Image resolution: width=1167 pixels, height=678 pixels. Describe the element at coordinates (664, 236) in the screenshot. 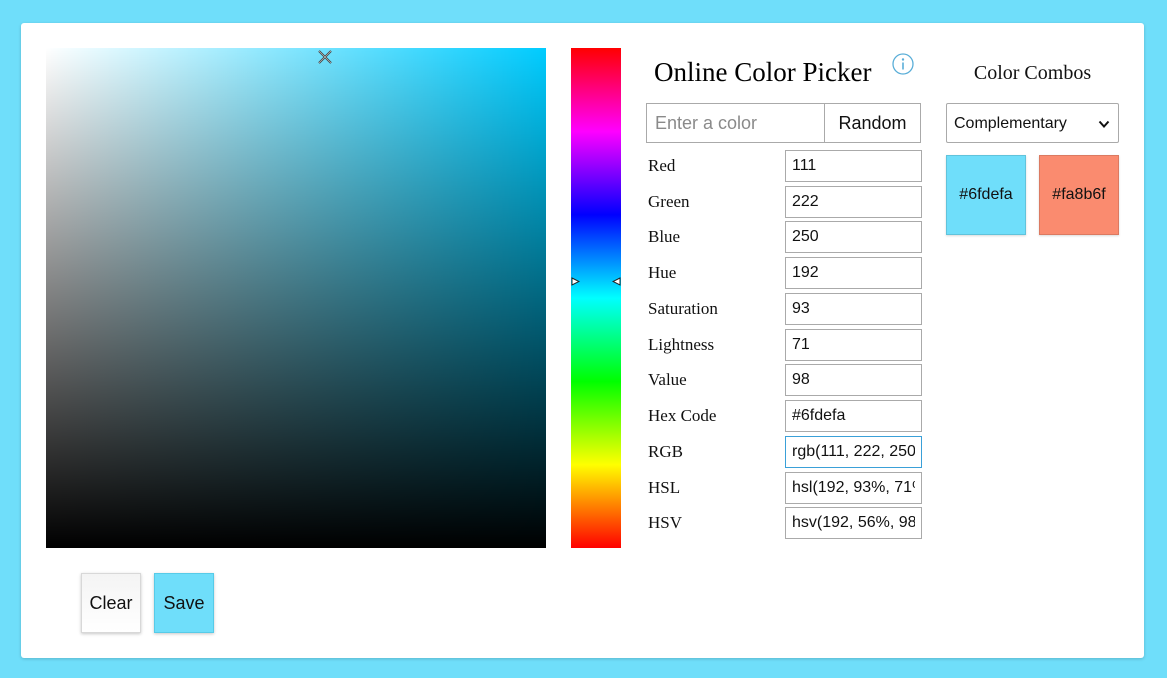

I see `field-label-blue: Blue` at that location.